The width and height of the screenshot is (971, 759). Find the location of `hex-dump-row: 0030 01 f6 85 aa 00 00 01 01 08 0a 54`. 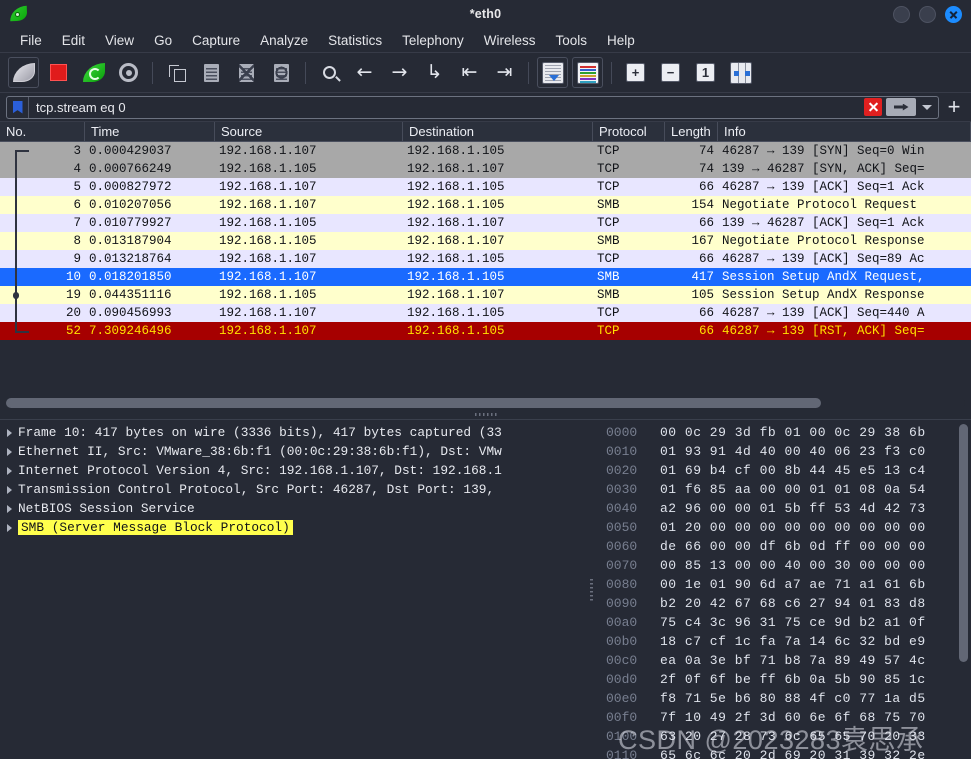

hex-dump-row: 0030 01 f6 85 aa 00 00 01 01 08 0a 54 is located at coordinates (783, 489).